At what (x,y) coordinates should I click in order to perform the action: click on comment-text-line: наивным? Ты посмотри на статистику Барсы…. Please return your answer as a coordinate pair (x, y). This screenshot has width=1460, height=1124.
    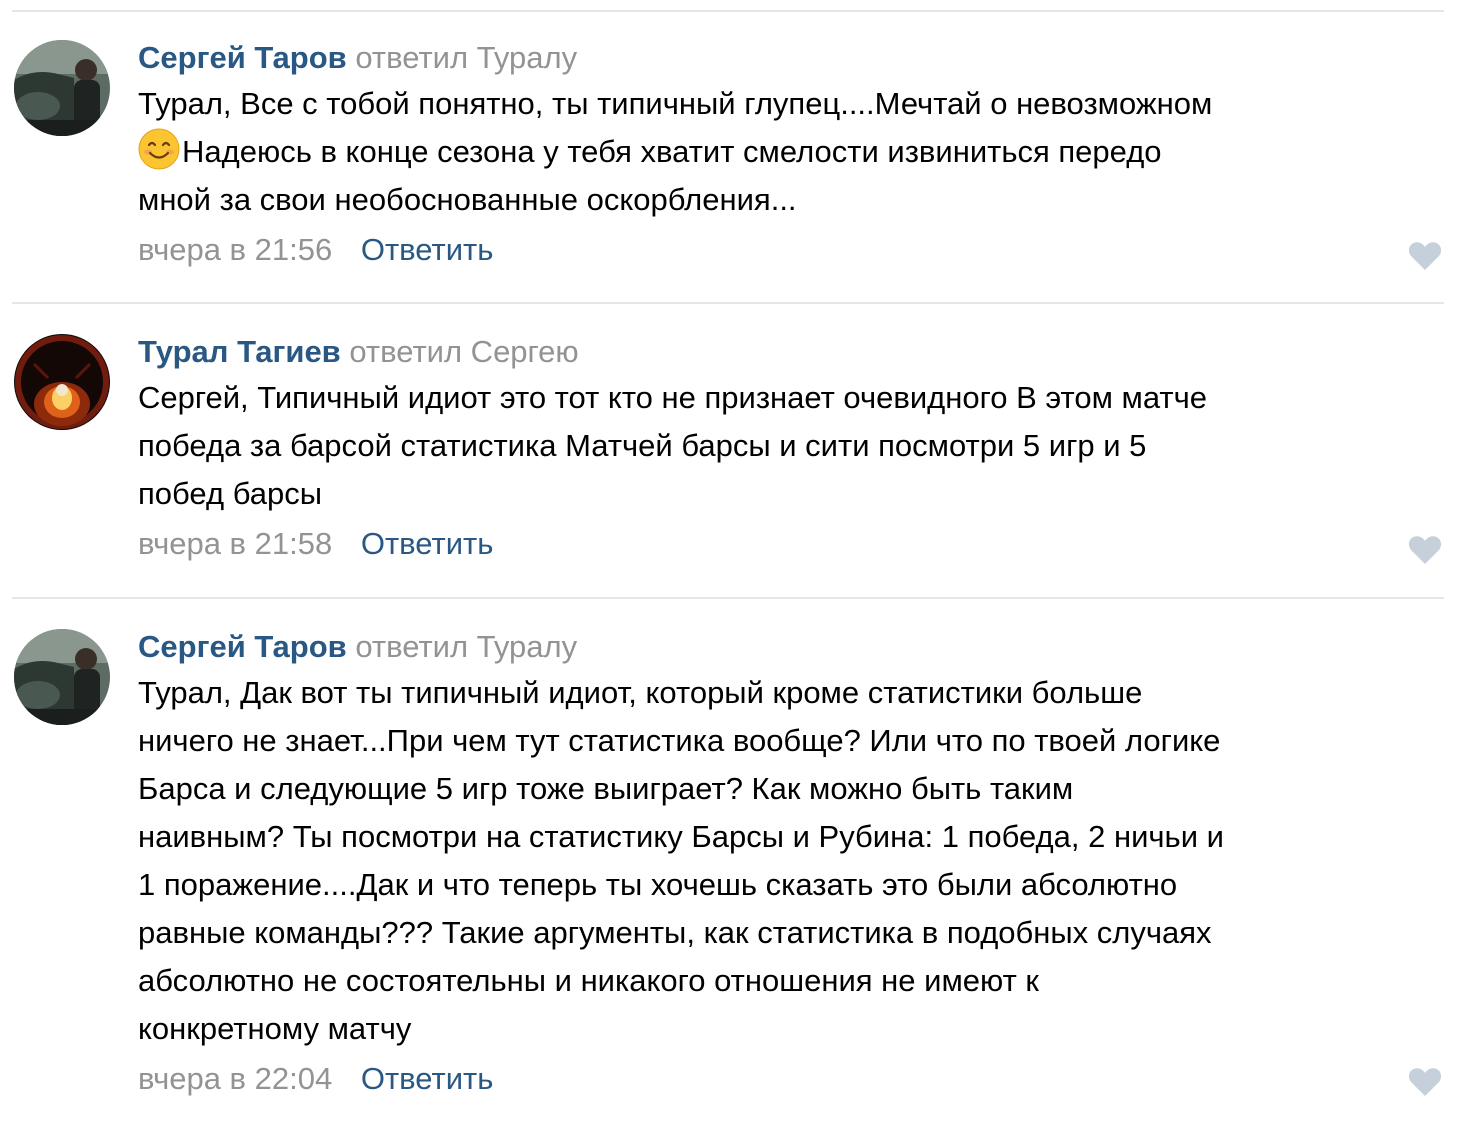
    Looking at the image, I should click on (681, 836).